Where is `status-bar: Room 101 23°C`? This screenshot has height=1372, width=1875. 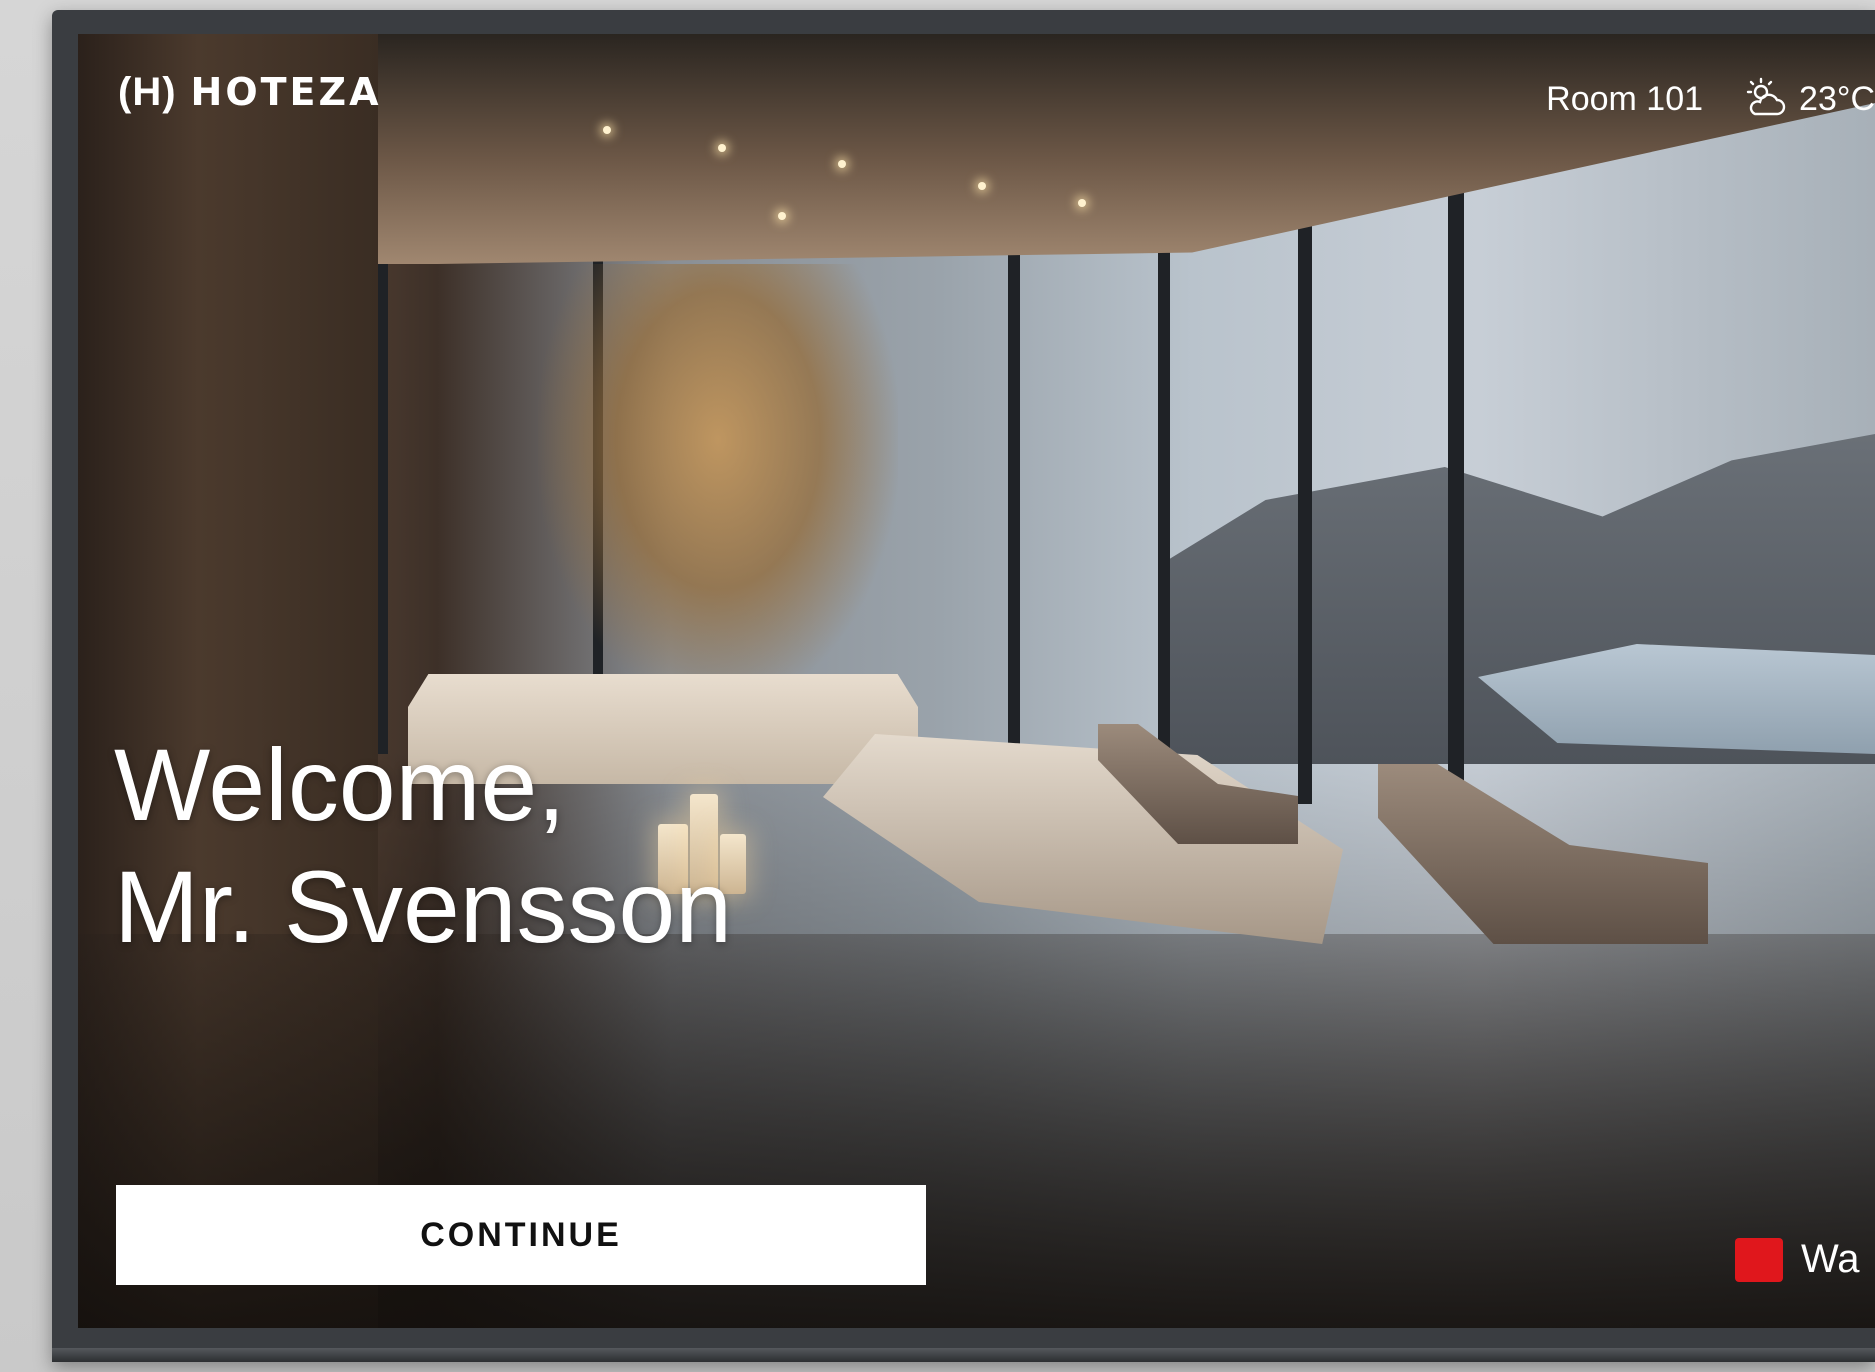
status-bar: Room 101 23°C is located at coordinates (1710, 99).